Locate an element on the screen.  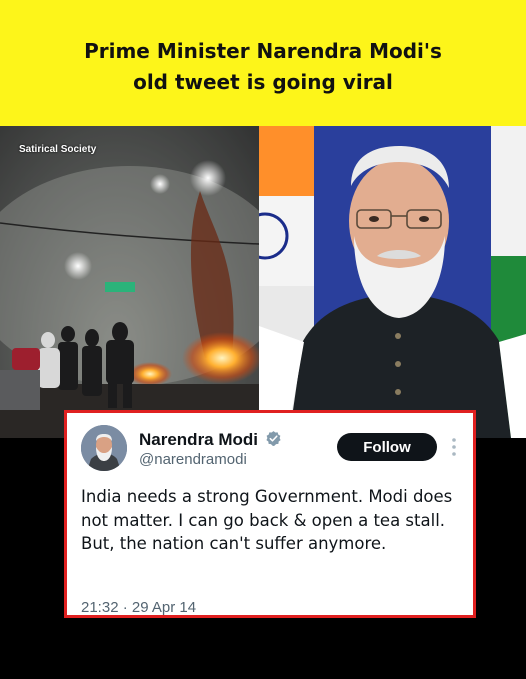
author-name: Narendra Modi is located at coordinates (198, 440).